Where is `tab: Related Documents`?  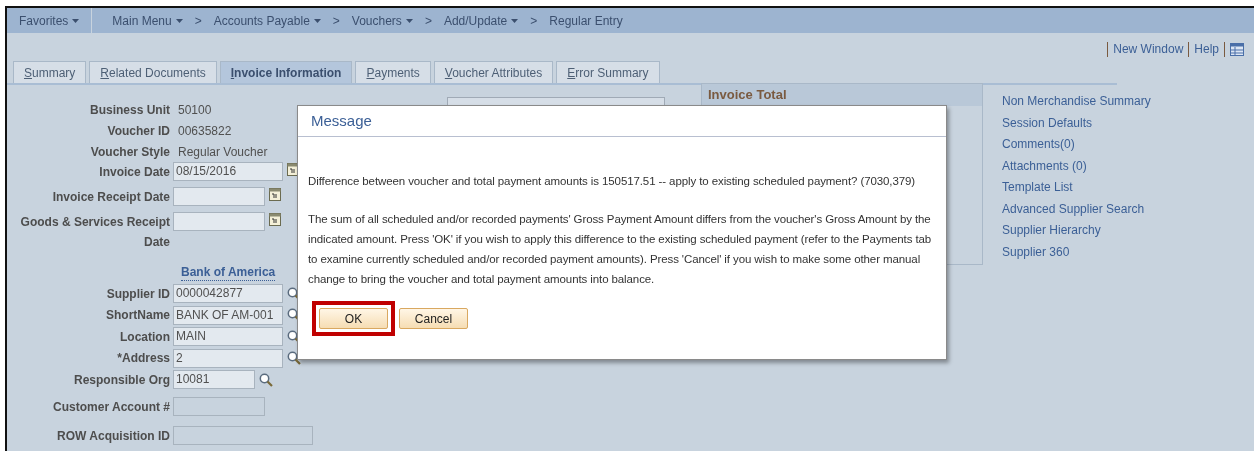
tab: Related Documents is located at coordinates (153, 72).